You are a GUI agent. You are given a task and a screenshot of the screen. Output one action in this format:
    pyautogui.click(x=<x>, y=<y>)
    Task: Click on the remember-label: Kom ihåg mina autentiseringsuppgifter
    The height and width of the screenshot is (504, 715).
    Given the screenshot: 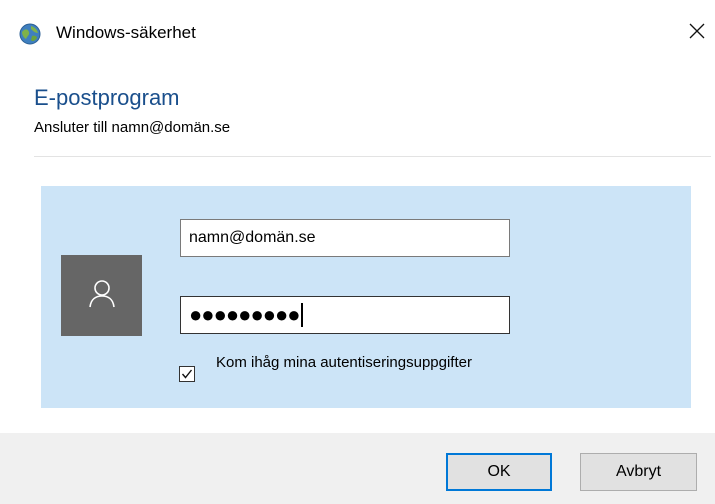 What is the action you would take?
    pyautogui.click(x=344, y=362)
    